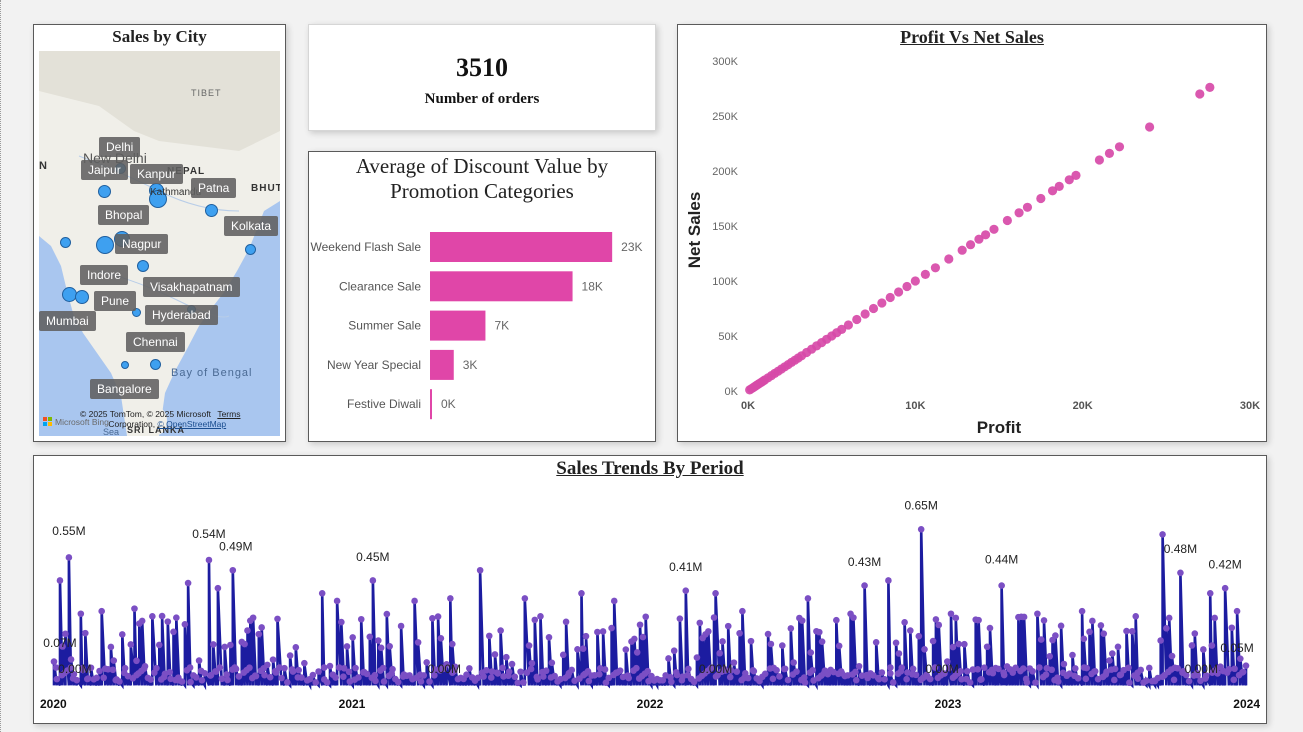 This screenshot has width=1303, height=732. What do you see at coordinates (250, 249) in the screenshot?
I see `city-bubble-kolkata` at bounding box center [250, 249].